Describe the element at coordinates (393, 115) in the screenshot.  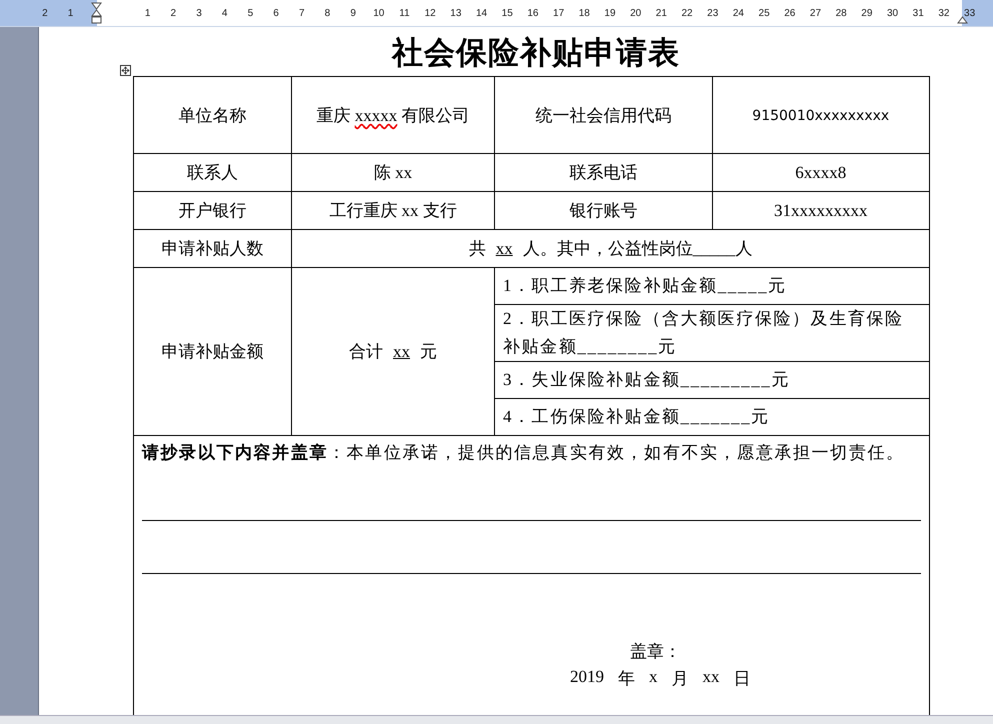
I see `table-cell: 重庆 xxxxx 有限公司` at that location.